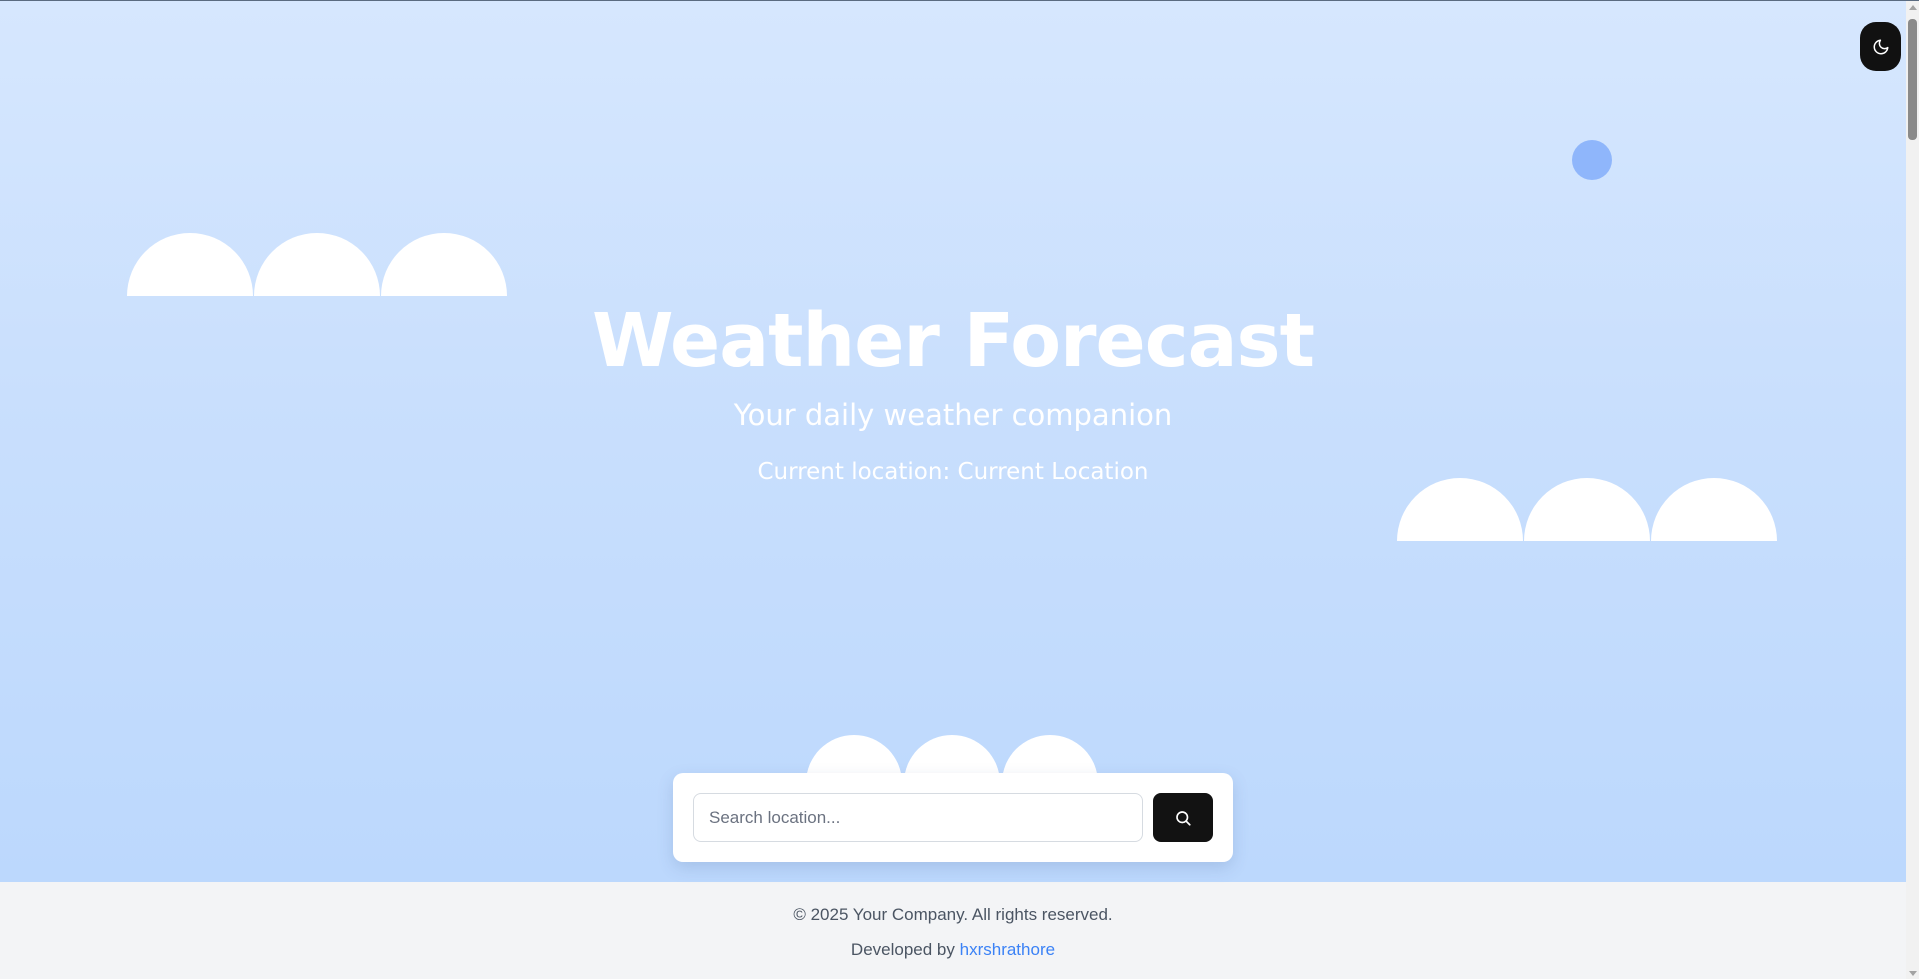 The width and height of the screenshot is (1919, 979). I want to click on search-button, so click(1183, 817).